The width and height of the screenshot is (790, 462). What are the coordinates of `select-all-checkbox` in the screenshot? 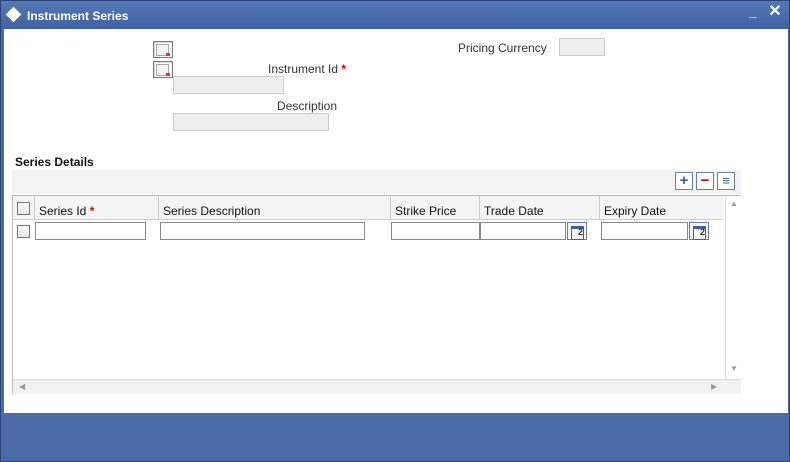 It's located at (23, 208).